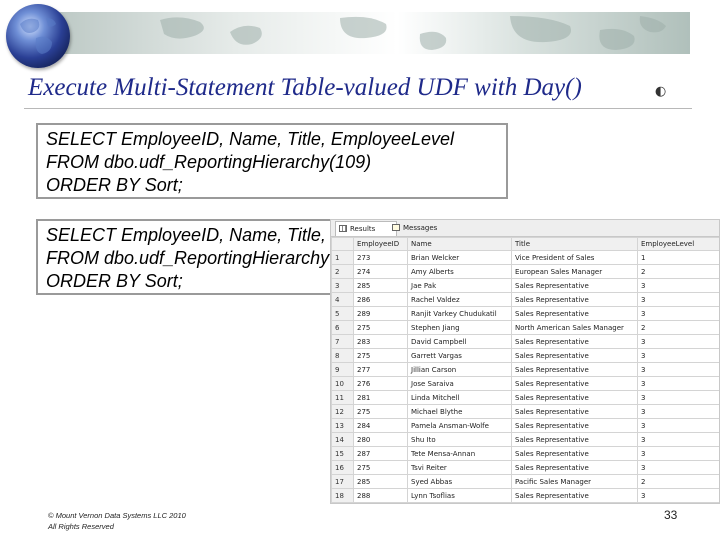 The width and height of the screenshot is (720, 540). I want to click on table-row: 16 275 Tsvi Reiter Sales Representative 3, so click(525, 467).